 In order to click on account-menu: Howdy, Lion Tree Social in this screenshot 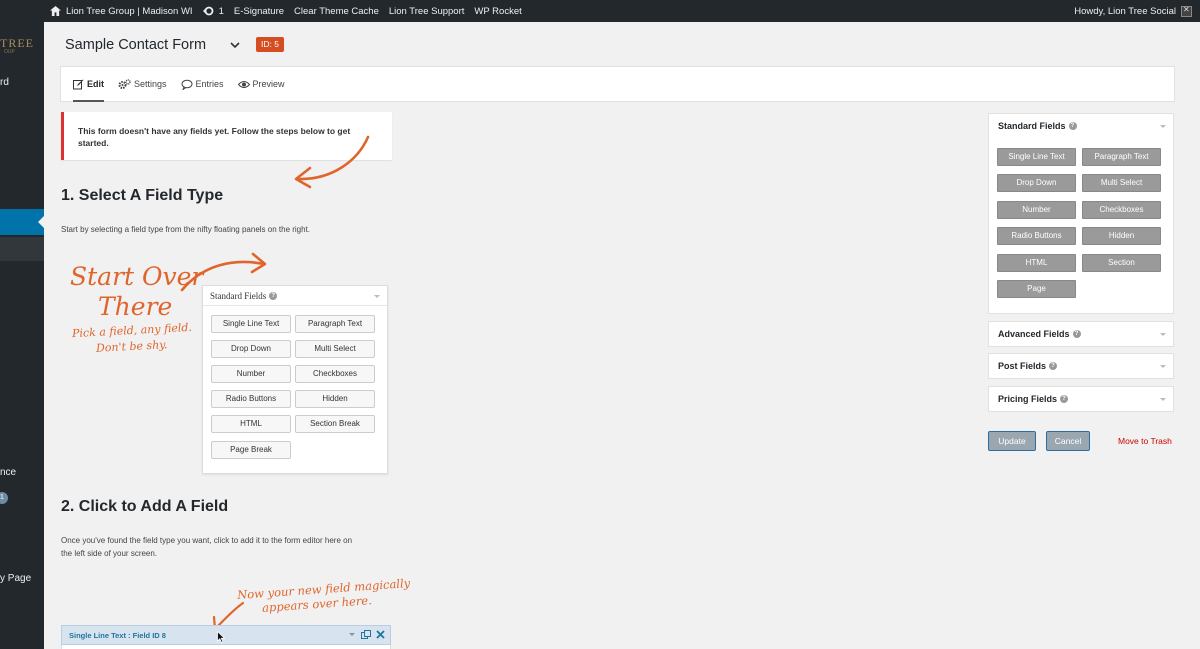, I will do `click(1137, 11)`.